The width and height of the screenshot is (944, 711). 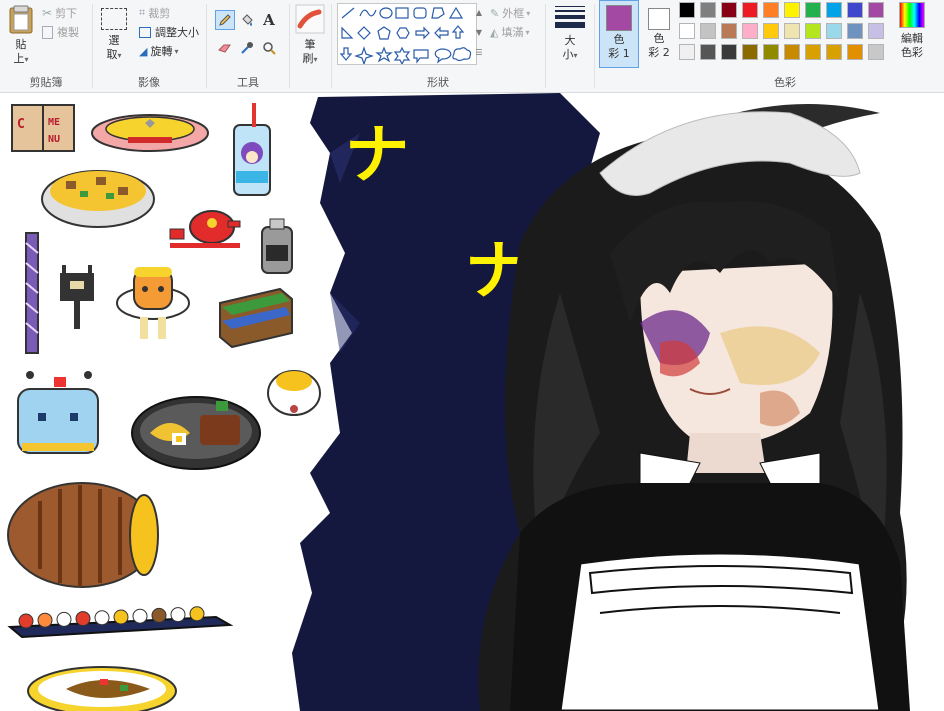 What do you see at coordinates (149, 82) in the screenshot?
I see `image-group-label: 影像` at bounding box center [149, 82].